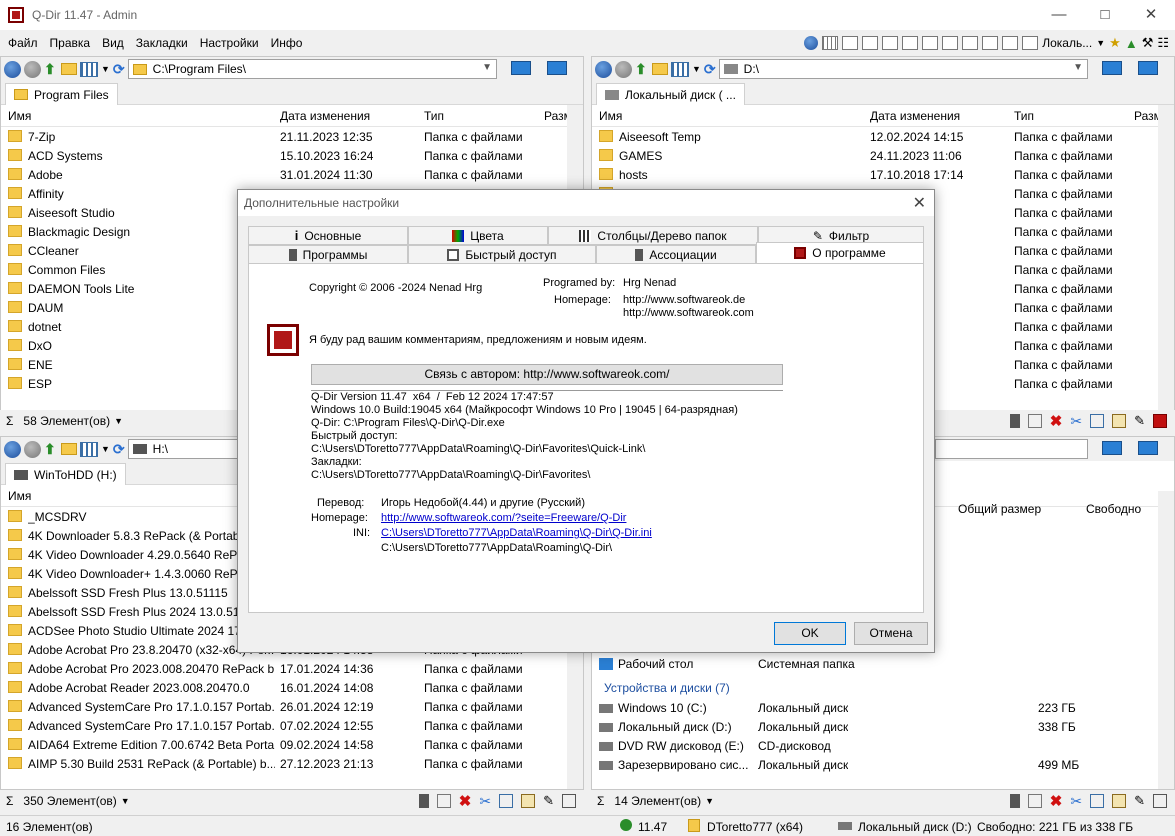  Describe the element at coordinates (850, 43) in the screenshot. I see `layout-3-icon` at that location.